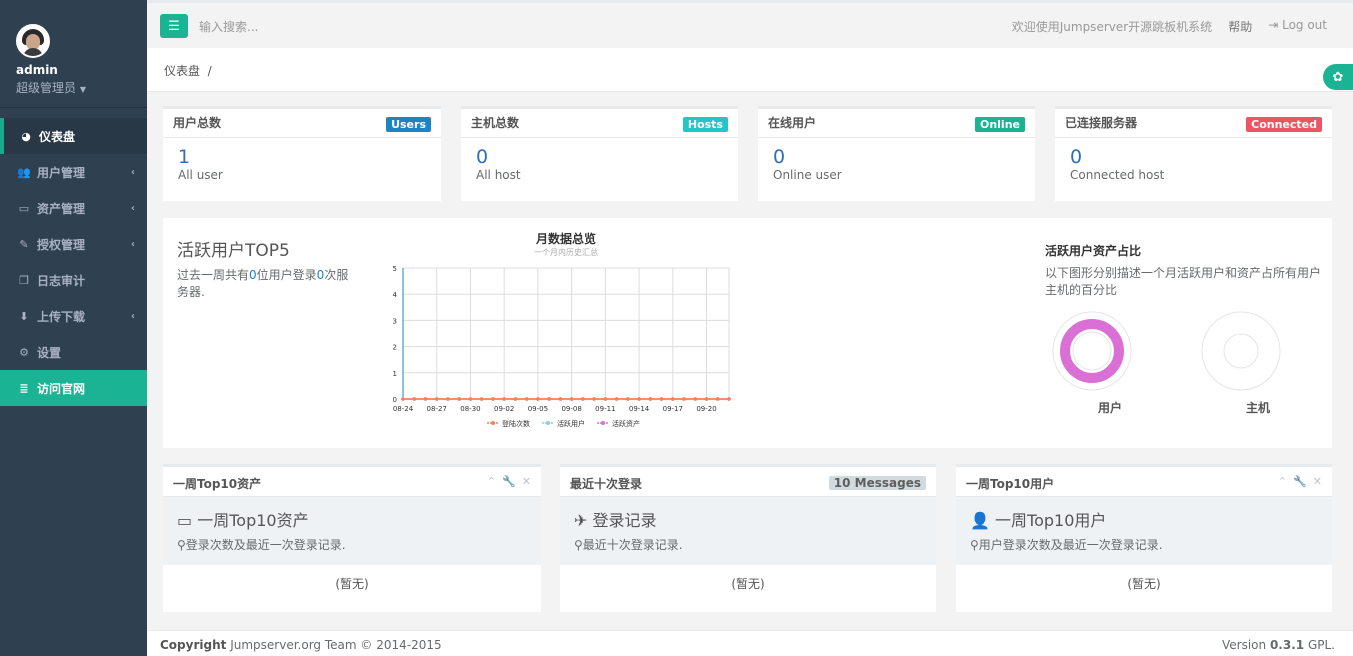 Image resolution: width=1353 pixels, height=656 pixels. Describe the element at coordinates (73, 208) in the screenshot. I see `sidebar-item-assets: ▭ 资产管理 ‹` at that location.